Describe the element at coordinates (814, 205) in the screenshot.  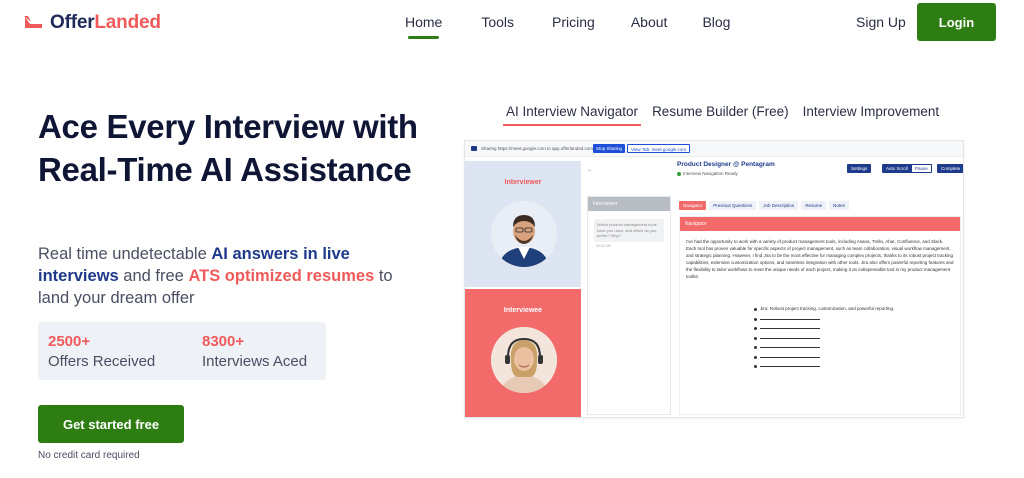
I see `subtab-resume: Resume` at that location.